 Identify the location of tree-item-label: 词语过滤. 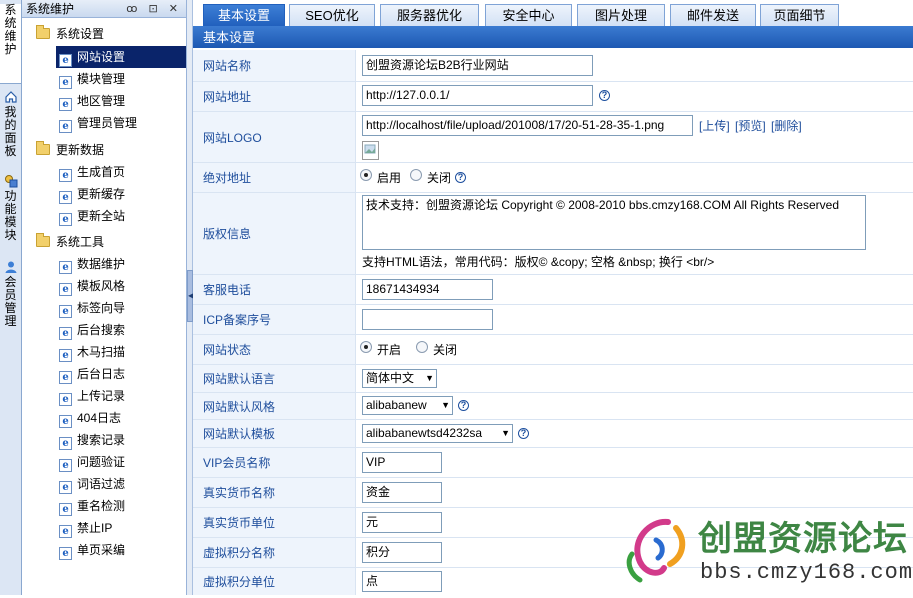
(101, 484).